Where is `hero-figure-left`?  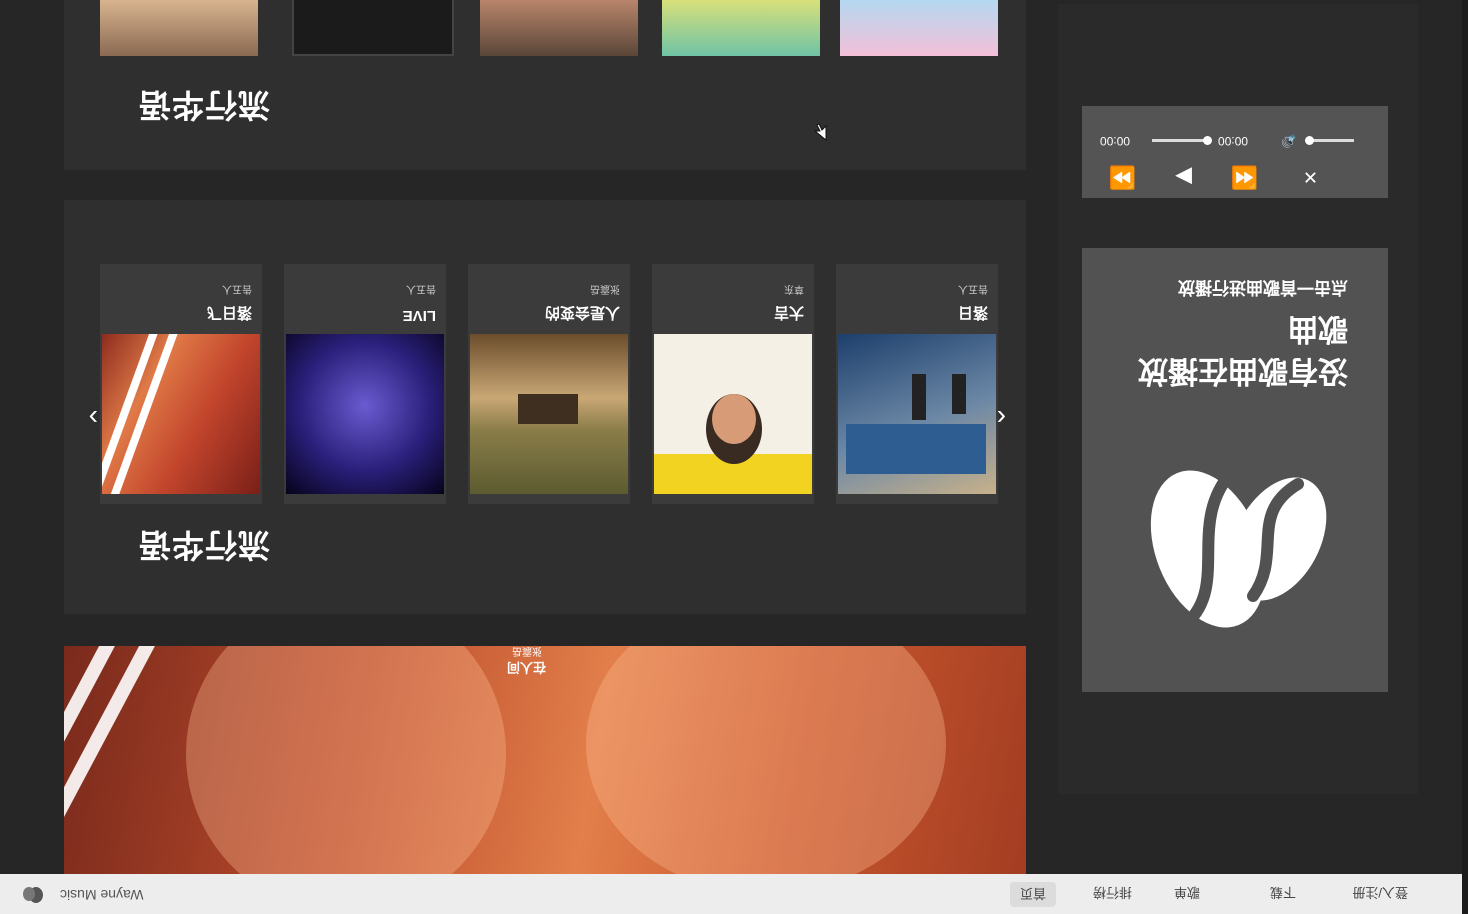
hero-figure-left is located at coordinates (766, 760).